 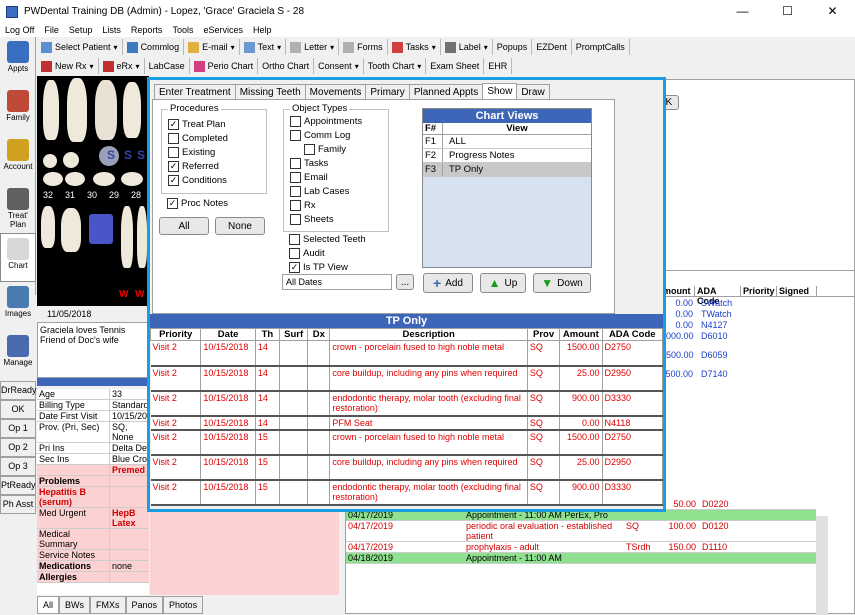 I want to click on nav-treat-plan: Treat' Plan, so click(x=18, y=208).